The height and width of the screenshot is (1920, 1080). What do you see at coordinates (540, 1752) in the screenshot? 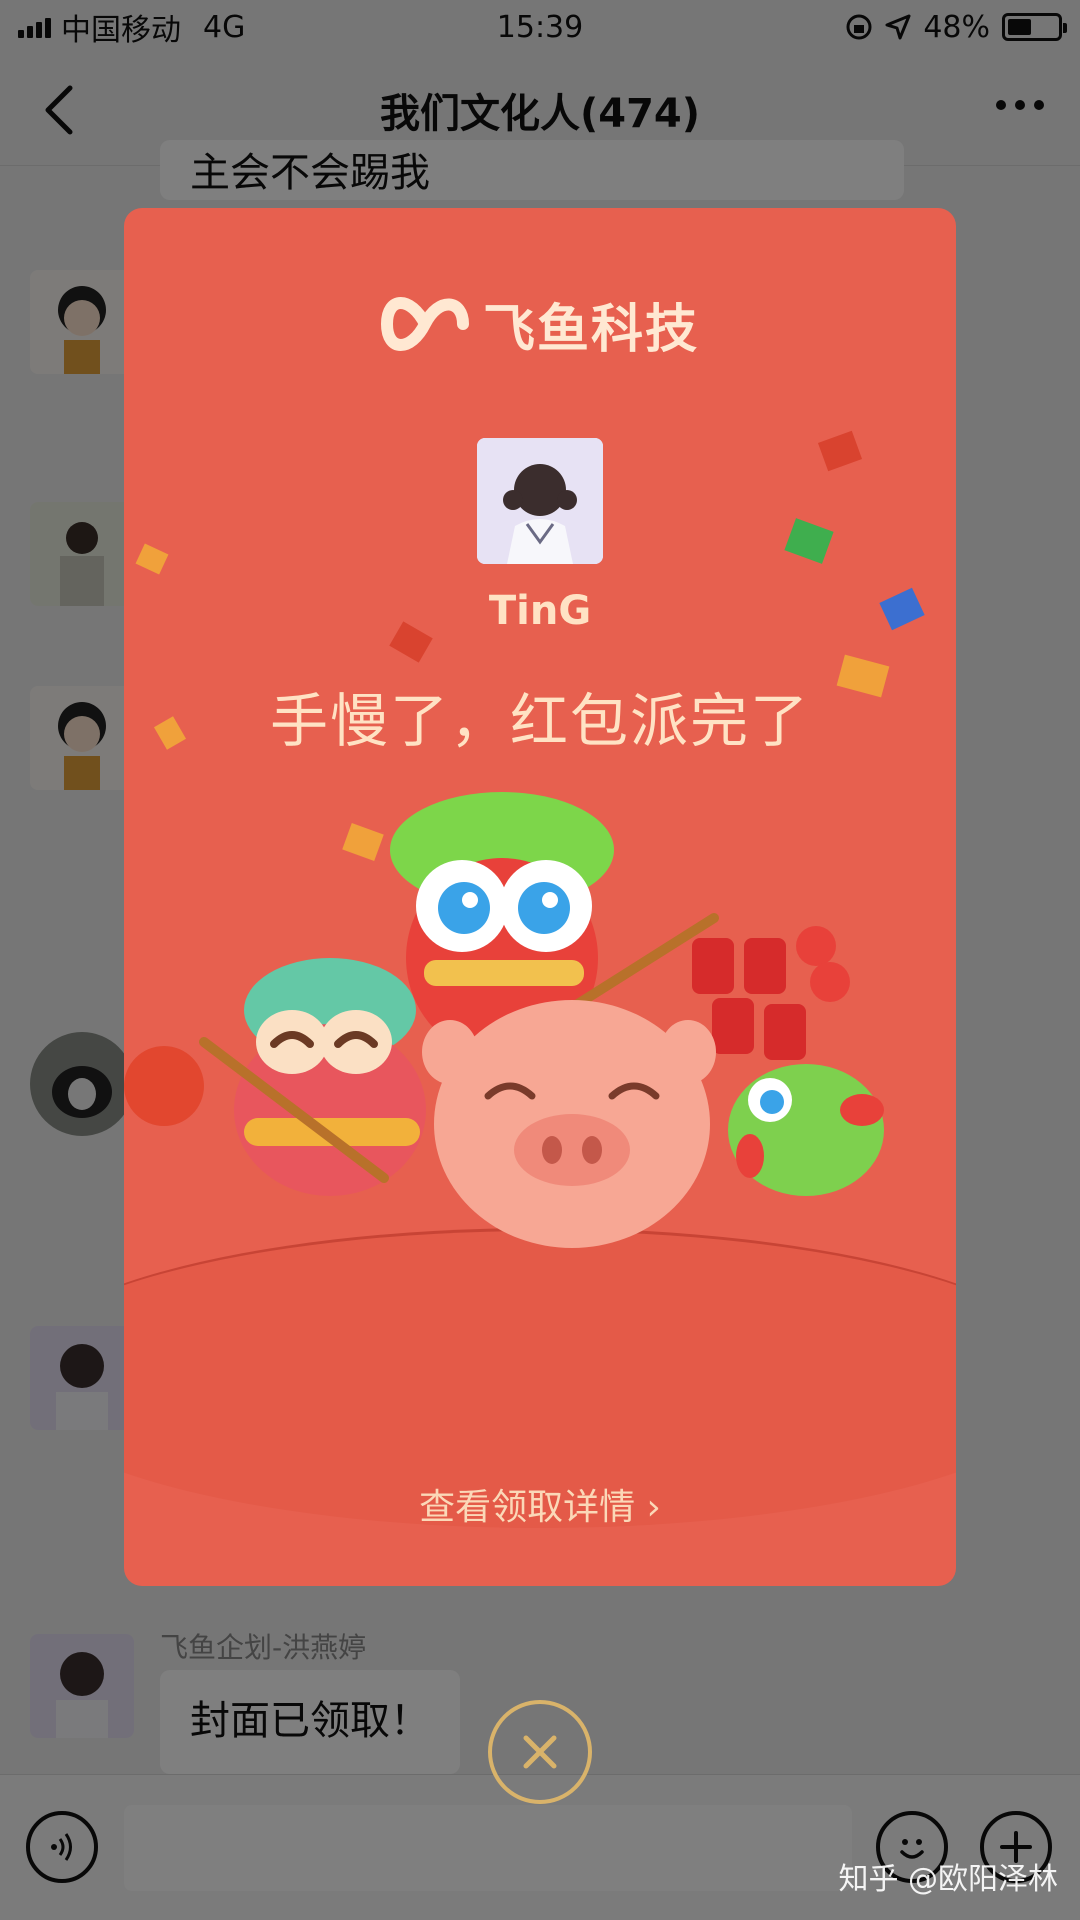
I see `close-icon` at bounding box center [540, 1752].